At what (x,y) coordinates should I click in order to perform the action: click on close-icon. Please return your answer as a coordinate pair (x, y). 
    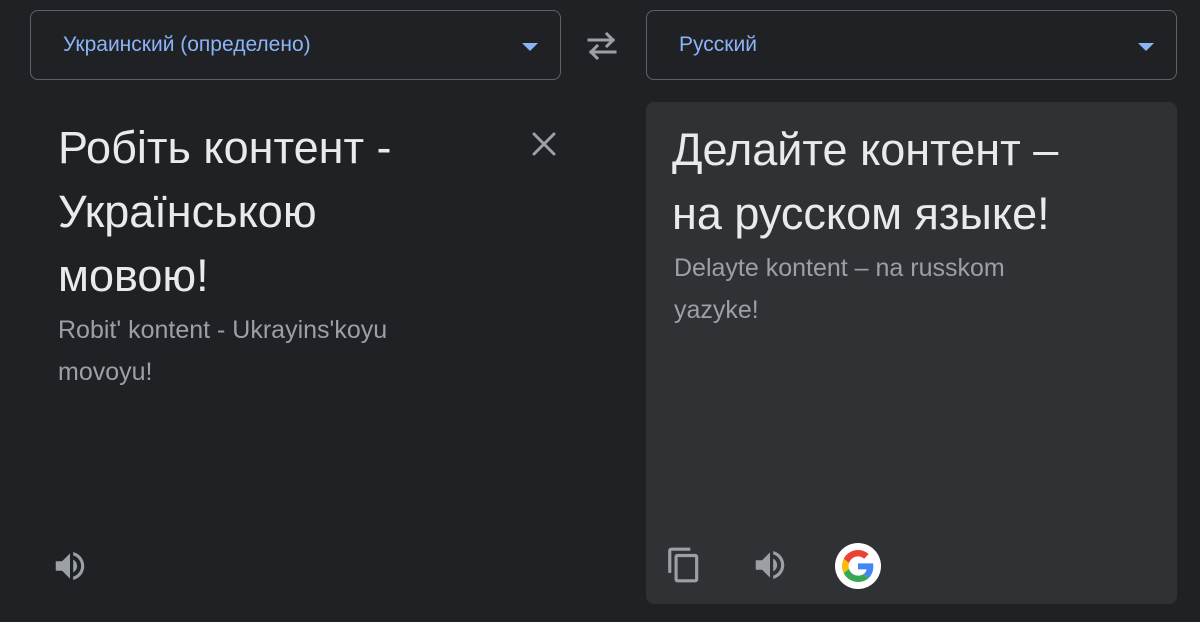
    Looking at the image, I should click on (544, 144).